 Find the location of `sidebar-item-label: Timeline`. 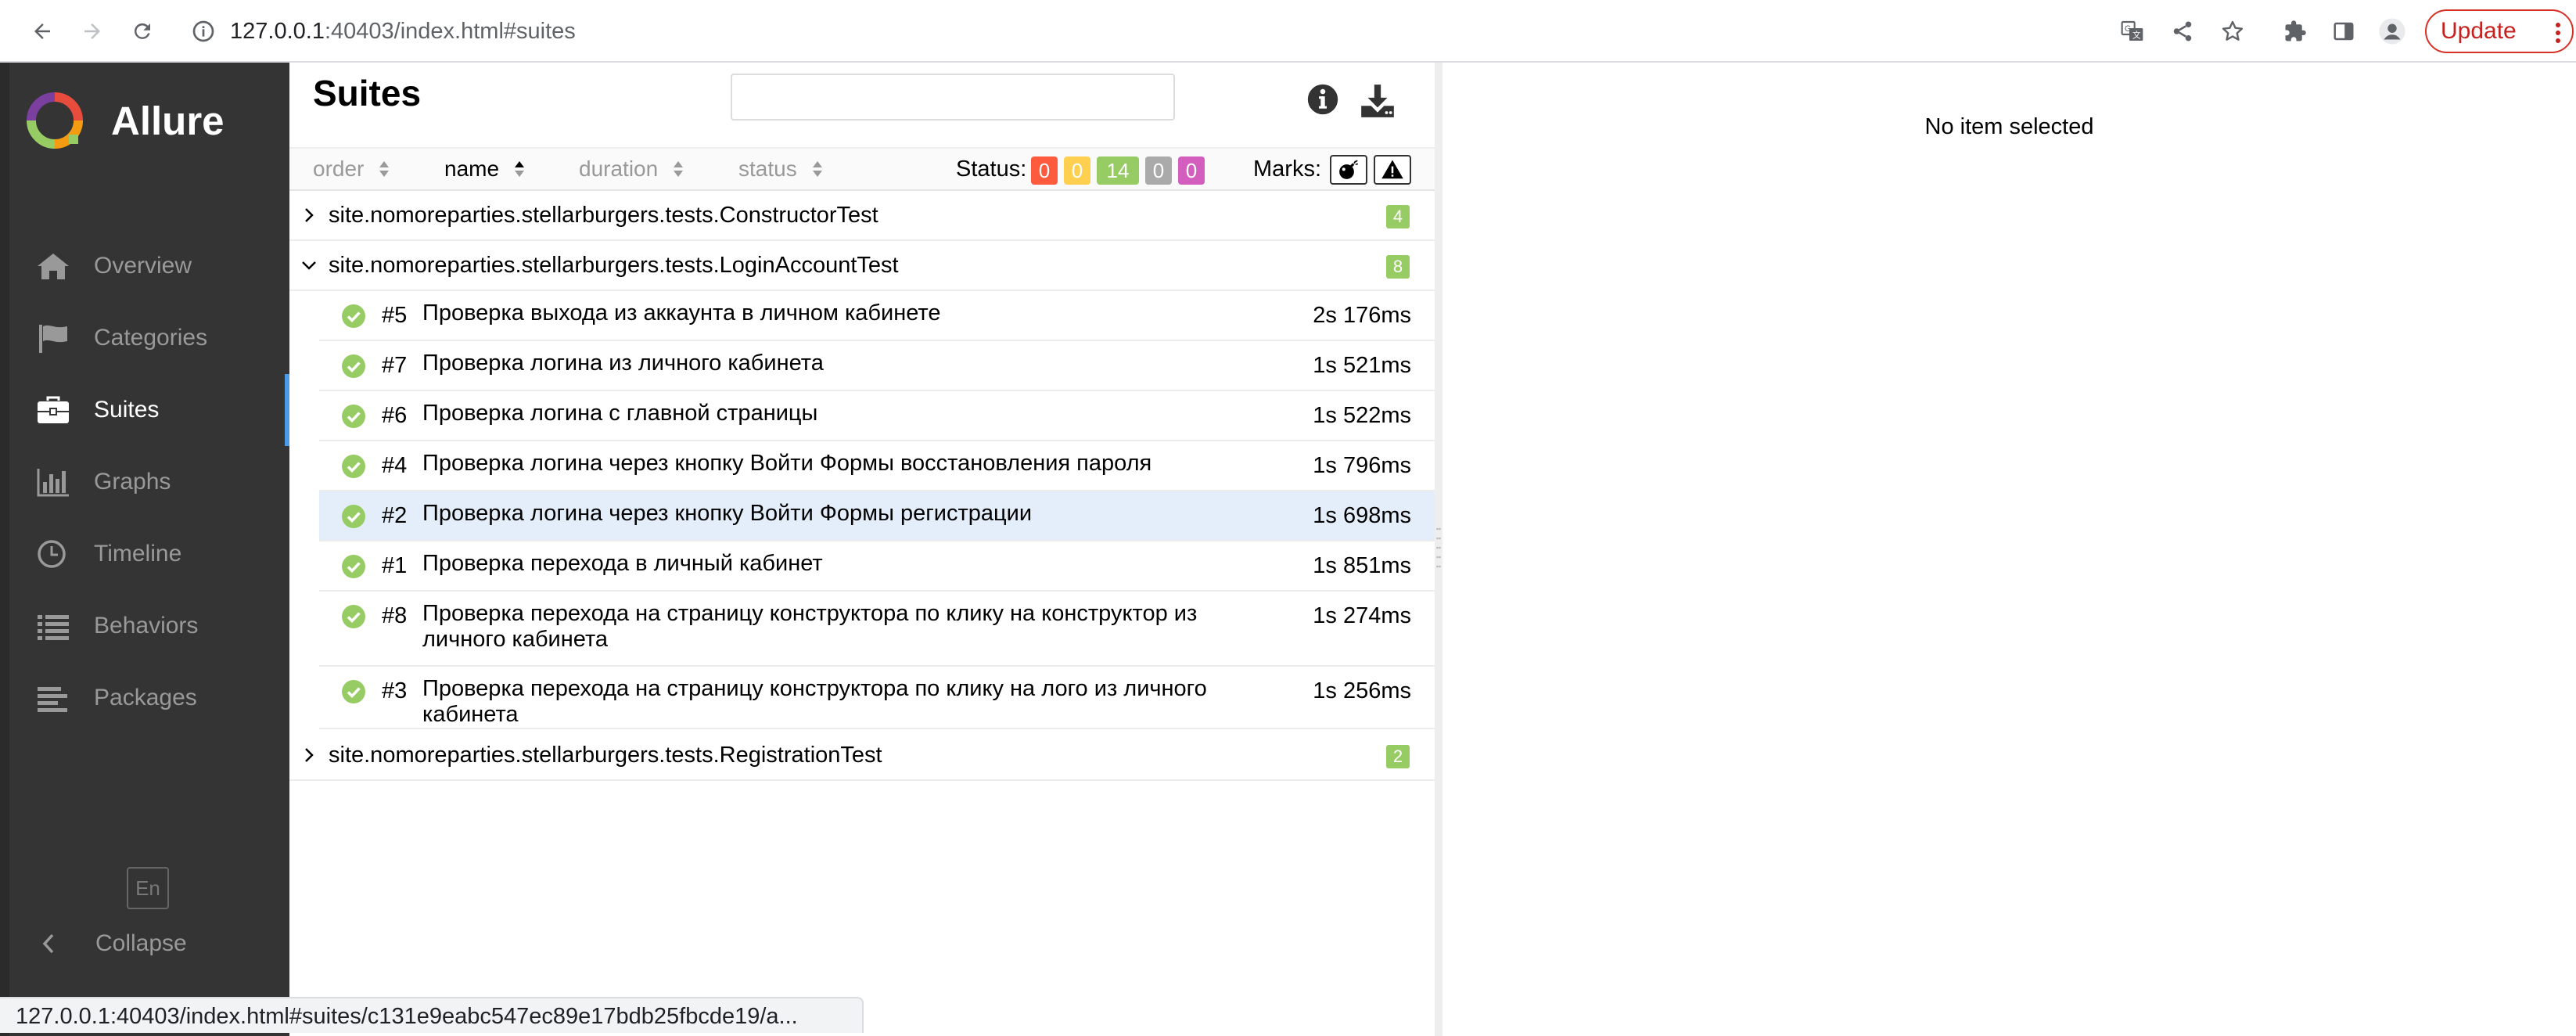

sidebar-item-label: Timeline is located at coordinates (138, 554).